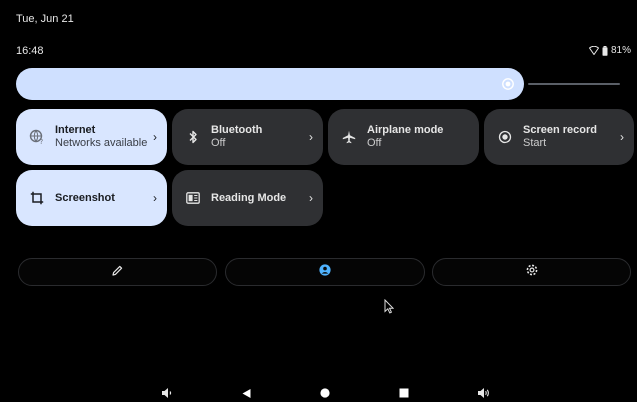 This screenshot has width=637, height=402. I want to click on tile-internet-subtitle: Networks available, so click(101, 143).